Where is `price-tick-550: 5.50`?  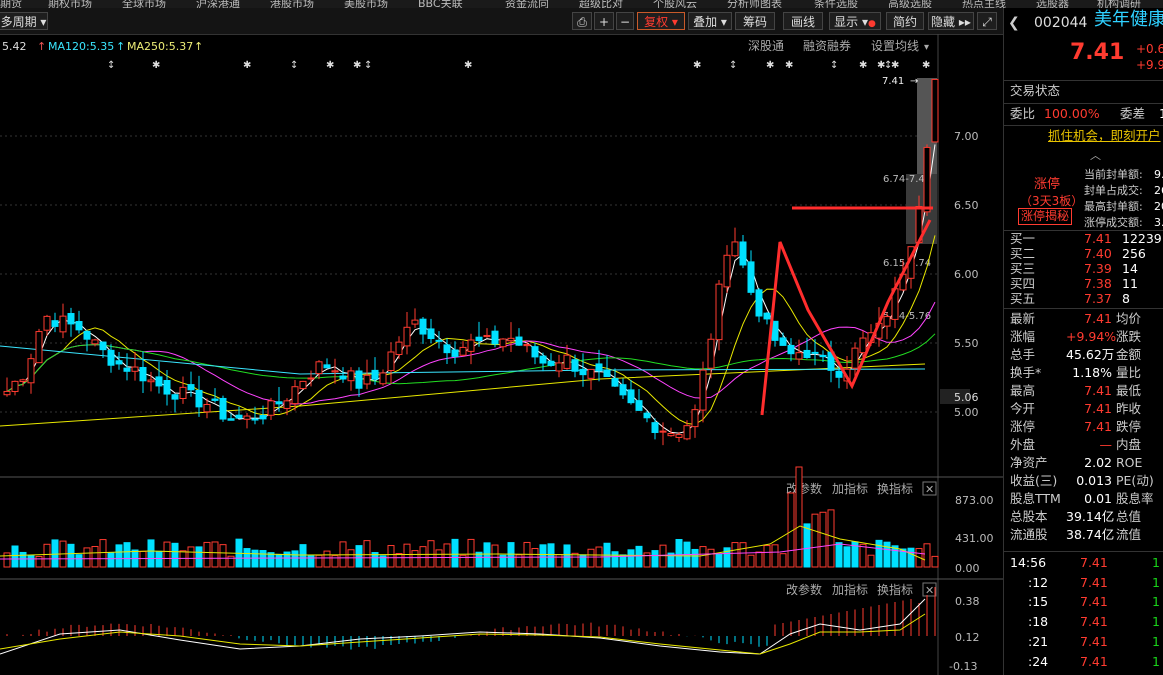
price-tick-550: 5.50 is located at coordinates (966, 343).